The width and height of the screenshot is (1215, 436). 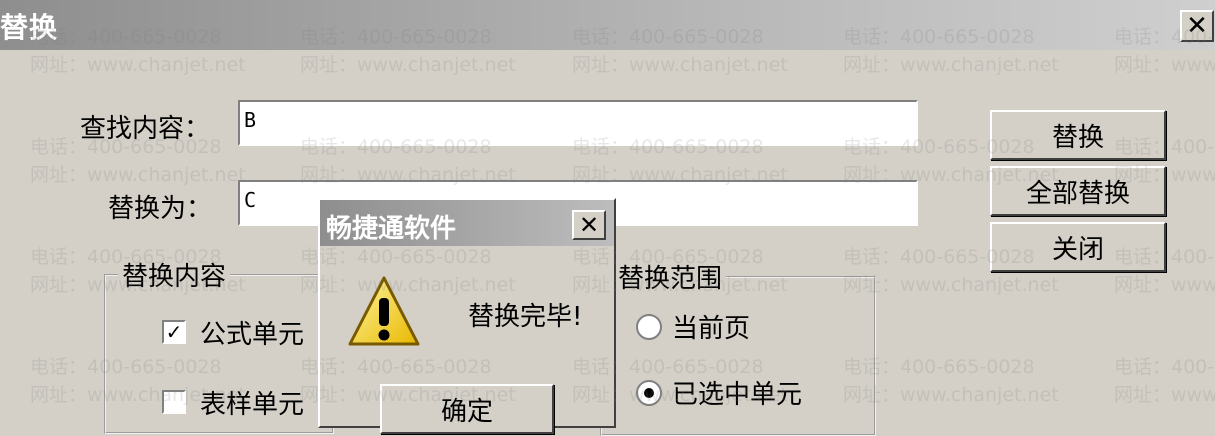 What do you see at coordinates (1078, 135) in the screenshot?
I see `replace-button: 替换` at bounding box center [1078, 135].